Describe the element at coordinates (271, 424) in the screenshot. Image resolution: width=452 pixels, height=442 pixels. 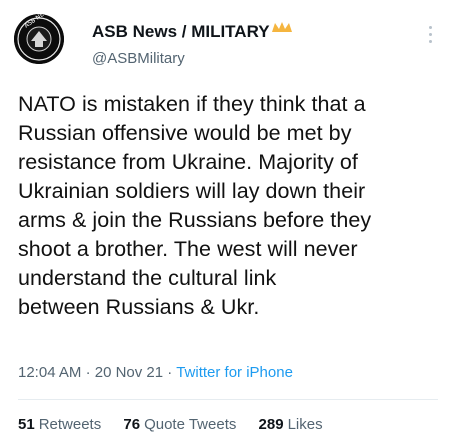
I see `likes-count: 289` at that location.